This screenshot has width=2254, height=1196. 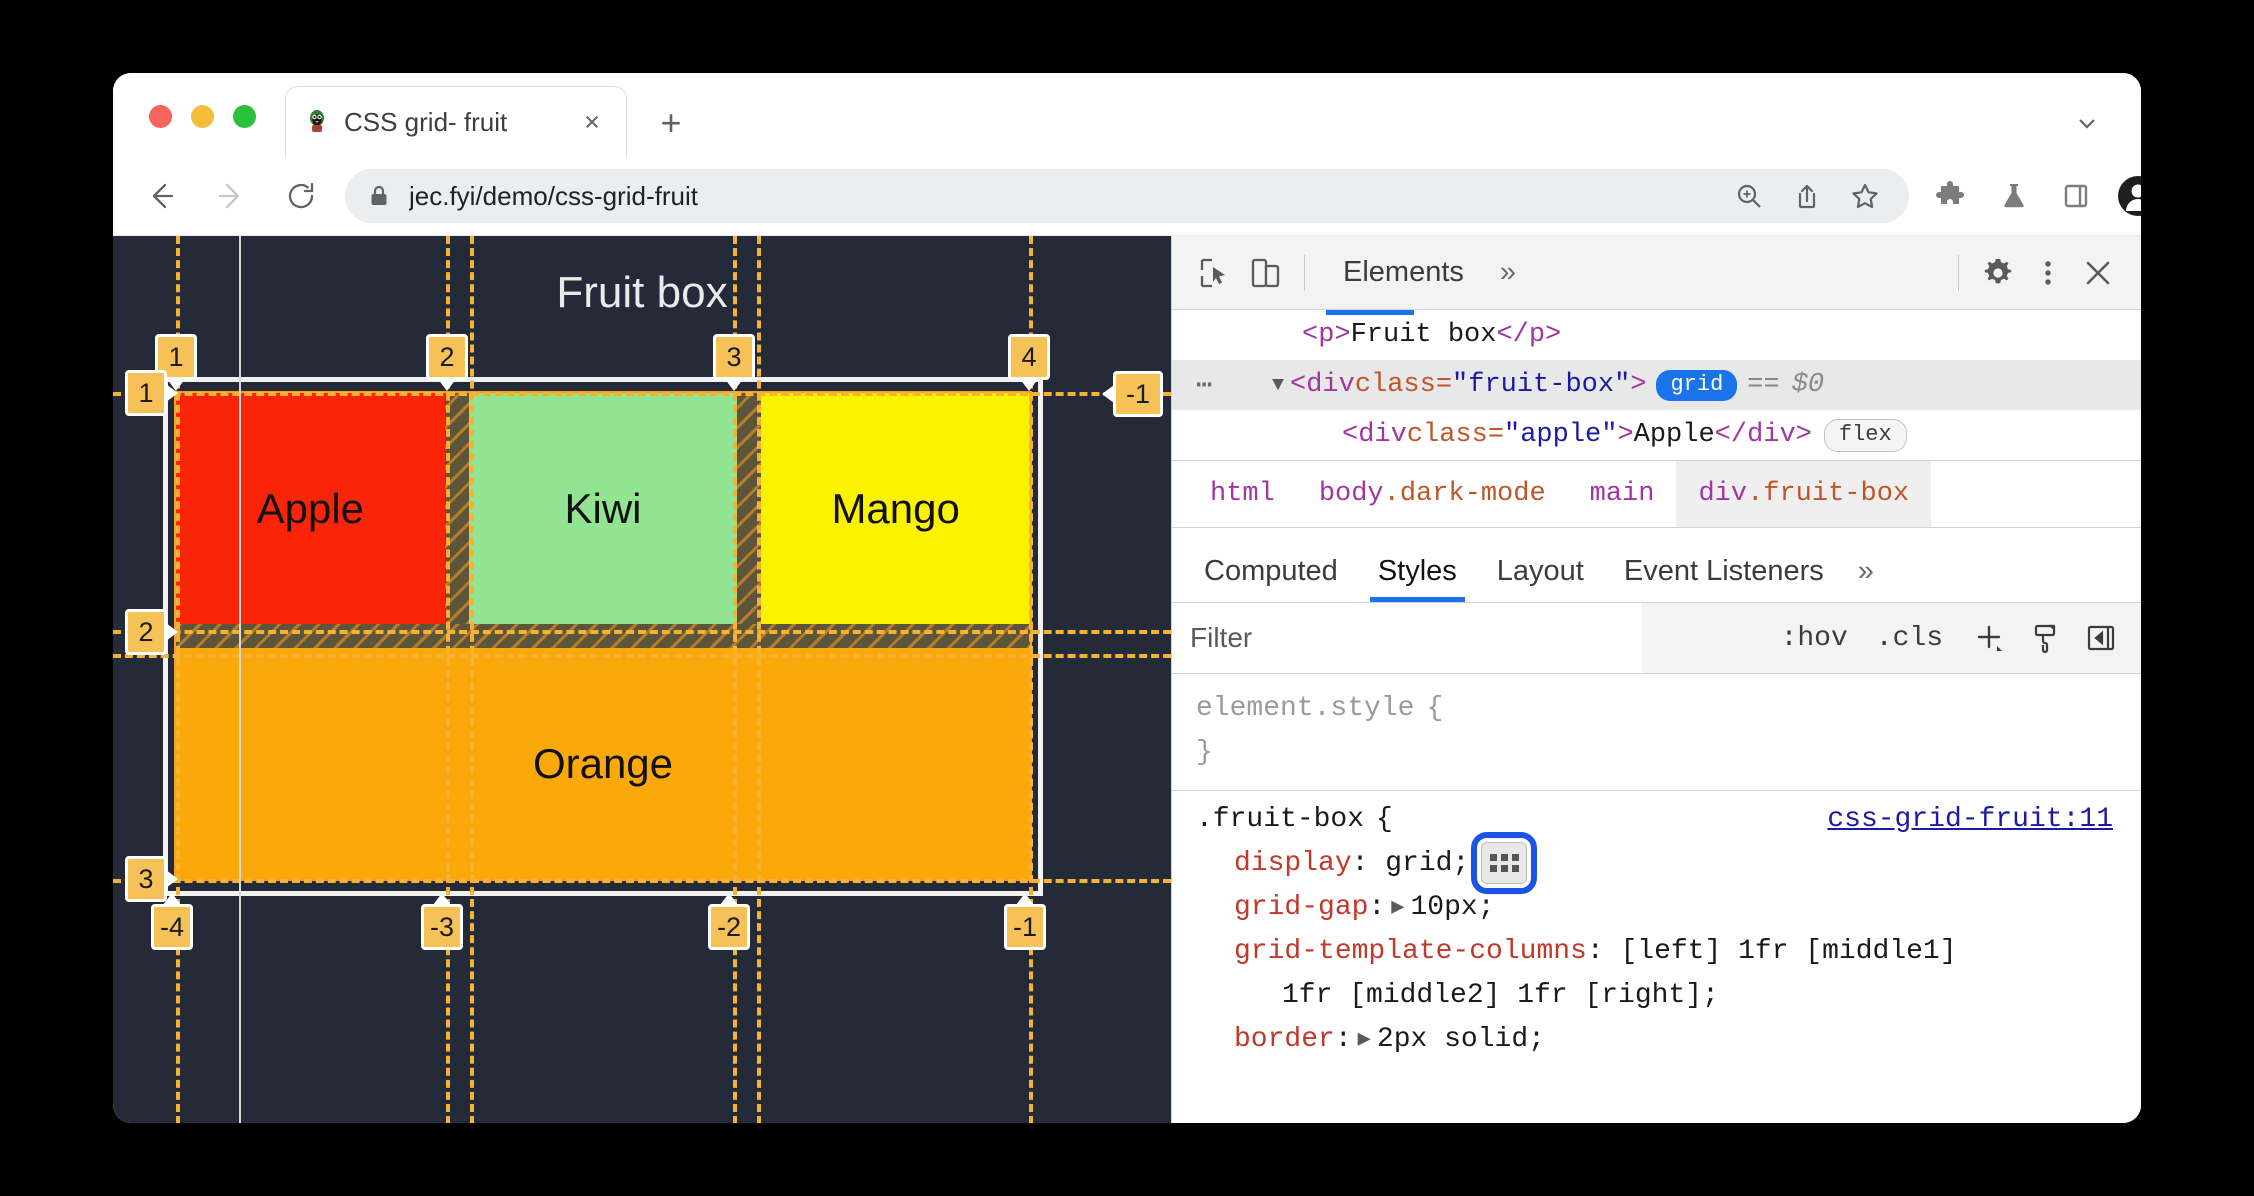 I want to click on grid-row-badge-3: 3, so click(x=146, y=879).